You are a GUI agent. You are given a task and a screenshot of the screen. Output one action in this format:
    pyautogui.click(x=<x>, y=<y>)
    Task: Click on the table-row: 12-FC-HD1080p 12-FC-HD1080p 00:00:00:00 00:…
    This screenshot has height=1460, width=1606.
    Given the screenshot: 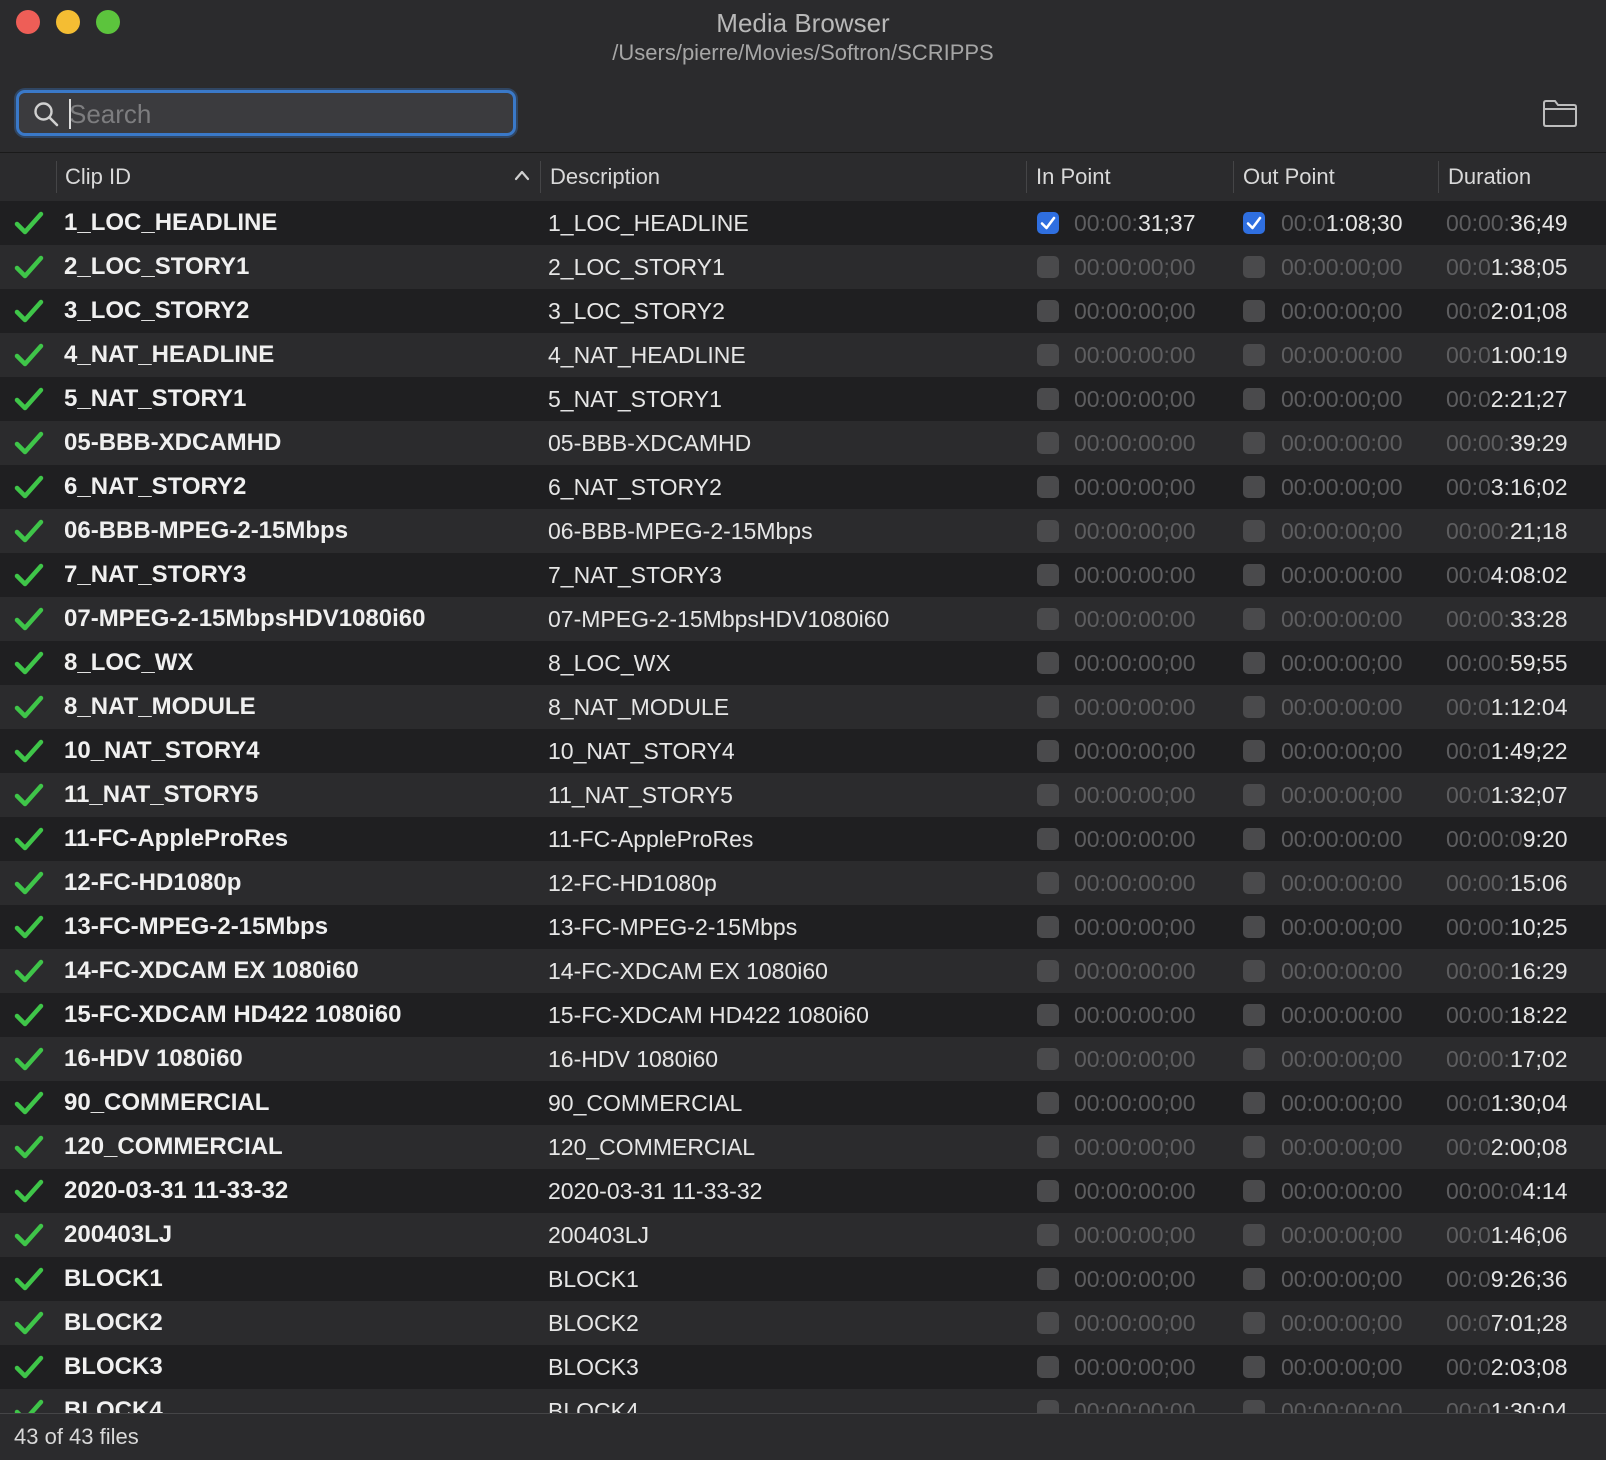 What is the action you would take?
    pyautogui.click(x=803, y=883)
    